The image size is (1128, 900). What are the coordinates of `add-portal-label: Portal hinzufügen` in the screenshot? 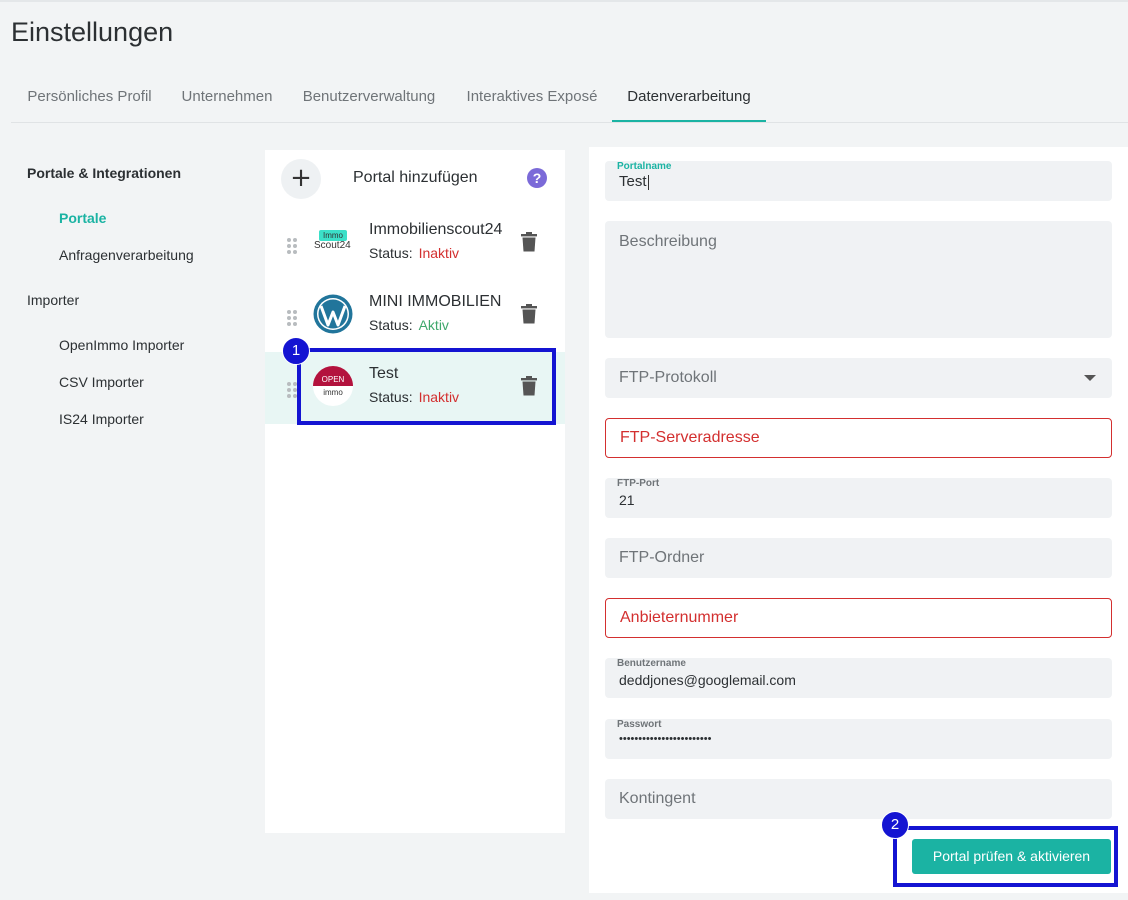 It's located at (415, 178).